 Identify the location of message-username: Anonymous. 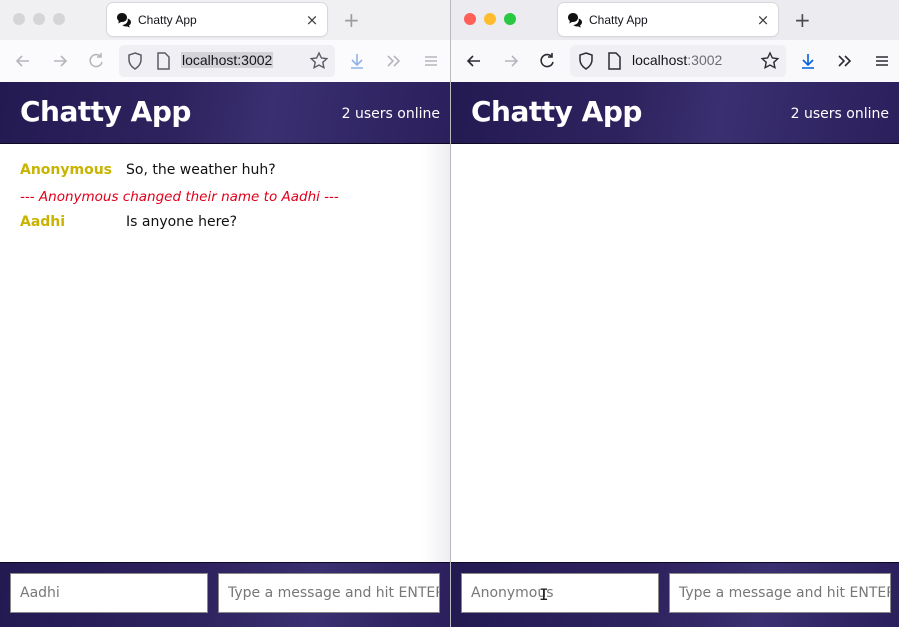
(66, 170).